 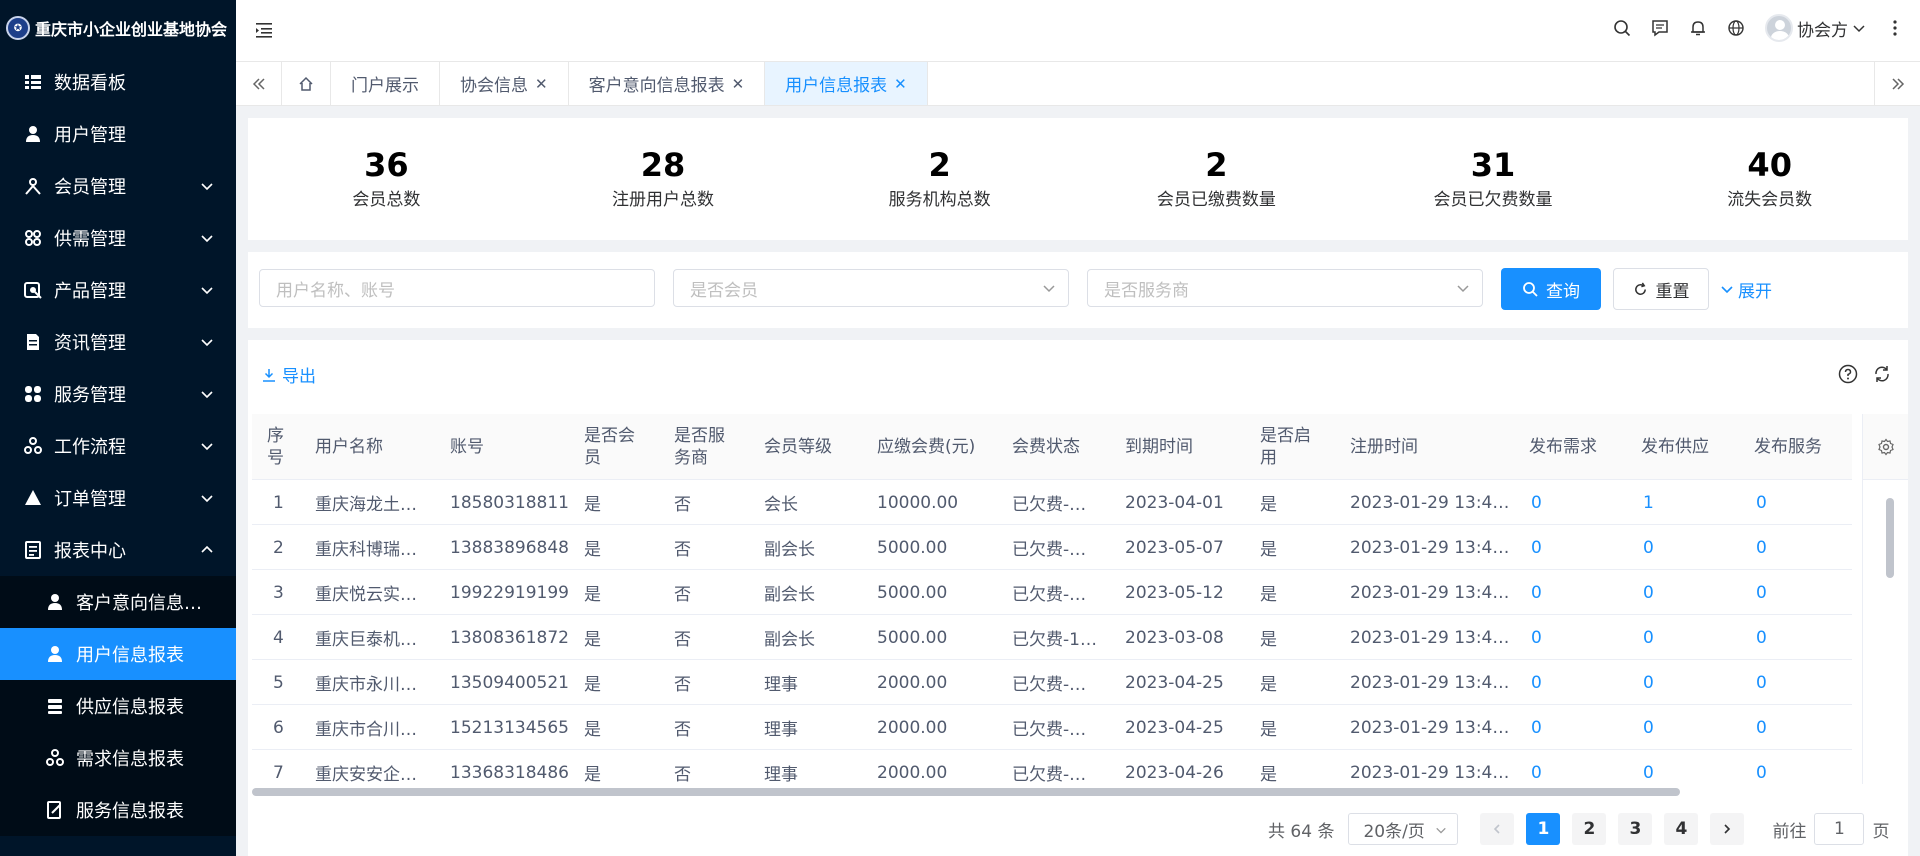 What do you see at coordinates (1174, 637) in the screenshot?
I see `cell-expire: 2023-03-08` at bounding box center [1174, 637].